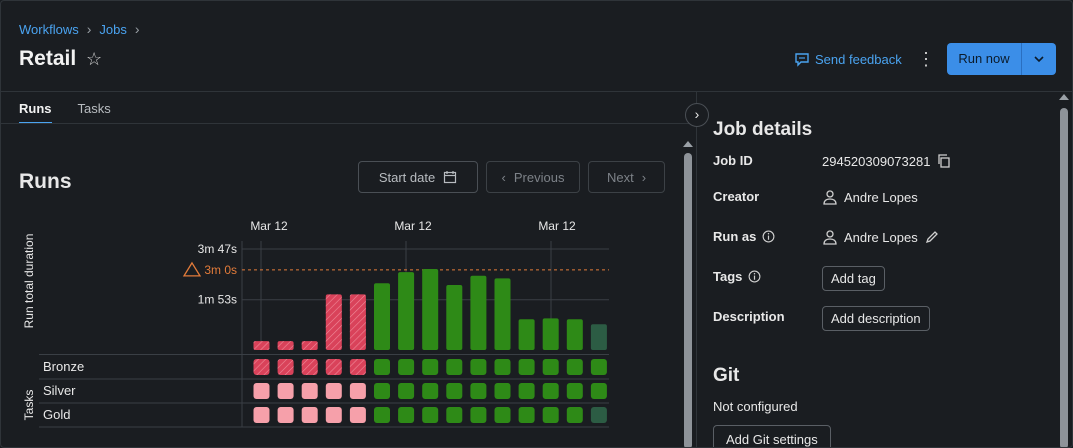 This screenshot has width=1073, height=448. I want to click on run-as-value: Andre Lopes, so click(881, 237).